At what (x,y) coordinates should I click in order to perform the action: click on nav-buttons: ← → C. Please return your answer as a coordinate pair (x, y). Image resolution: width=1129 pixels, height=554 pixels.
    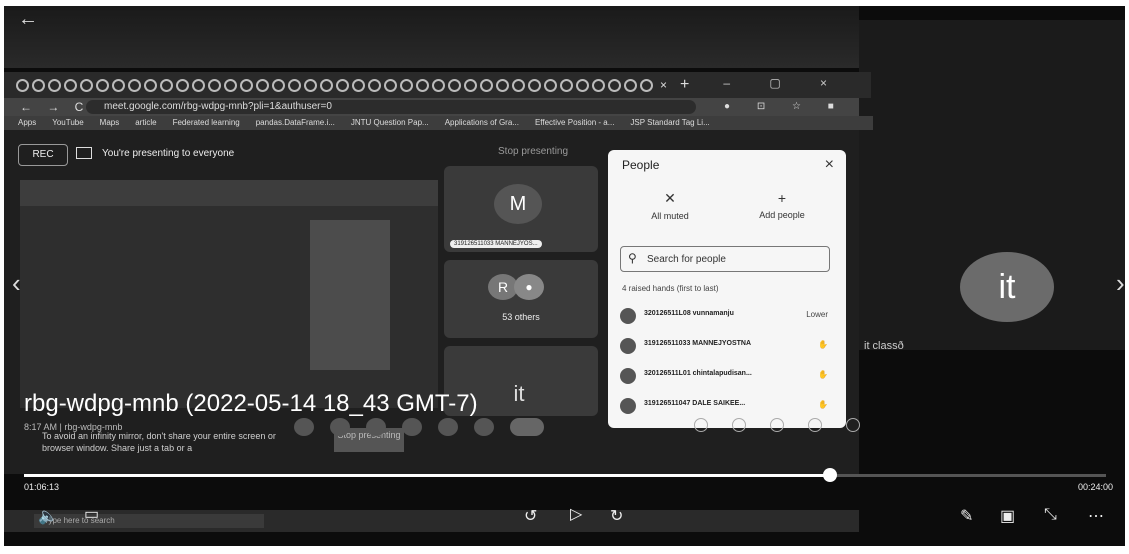
    Looking at the image, I should click on (54, 107).